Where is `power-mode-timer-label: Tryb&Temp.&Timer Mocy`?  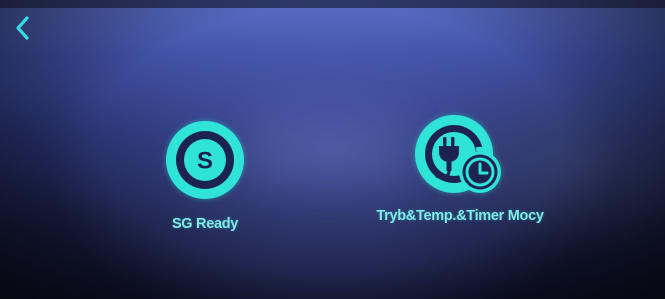
power-mode-timer-label: Tryb&Temp.&Timer Mocy is located at coordinates (460, 216).